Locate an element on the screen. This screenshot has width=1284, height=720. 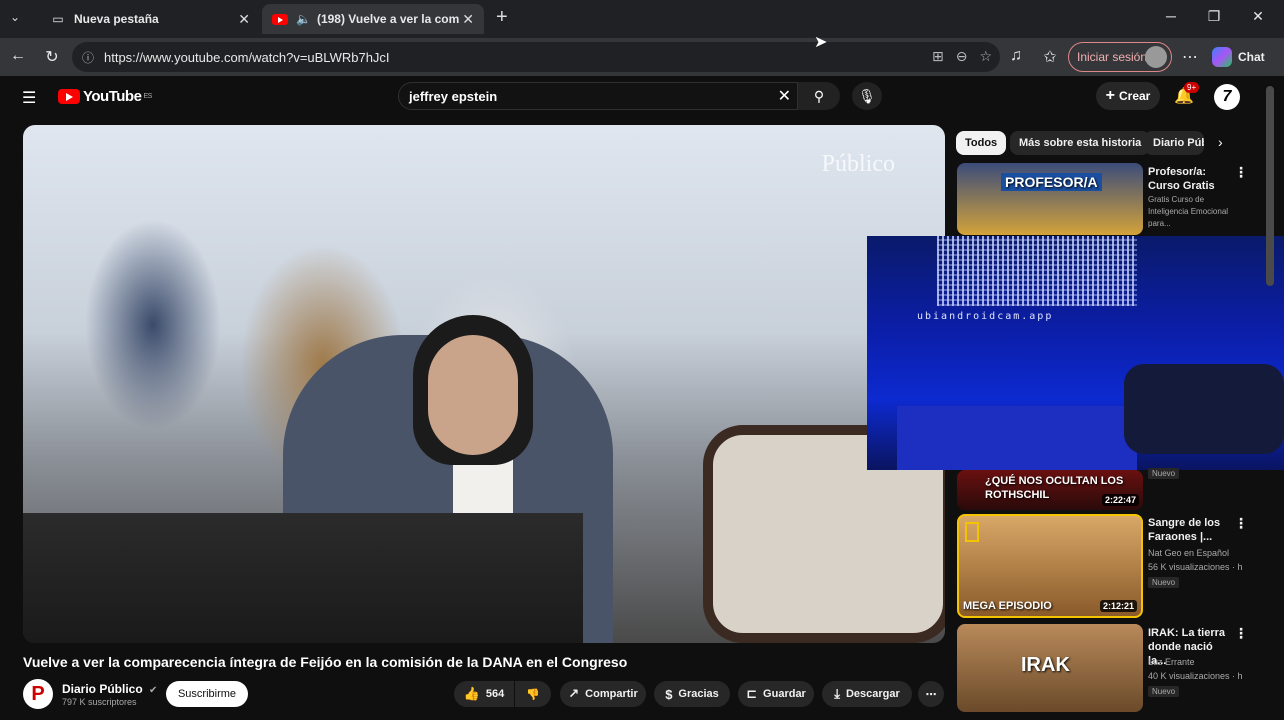
more-options-icon: ⋯ is located at coordinates (1190, 57).